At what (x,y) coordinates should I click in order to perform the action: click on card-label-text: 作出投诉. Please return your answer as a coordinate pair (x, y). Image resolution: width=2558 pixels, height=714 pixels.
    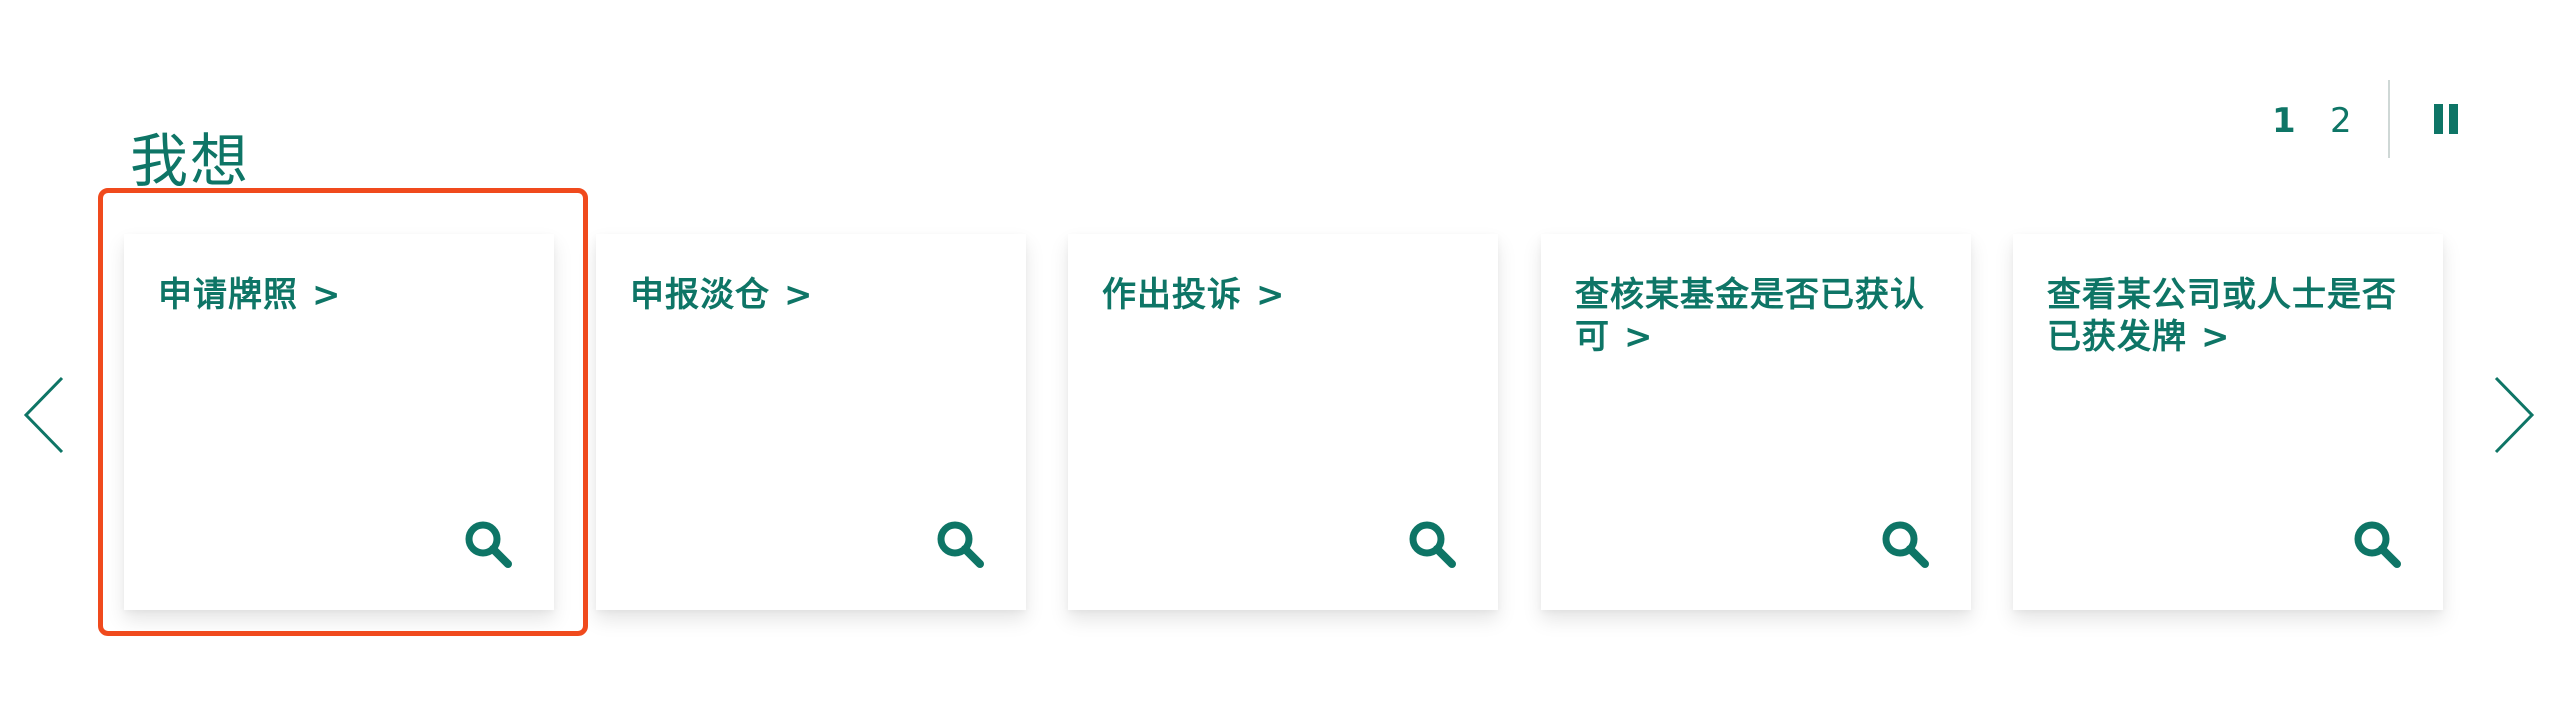
    Looking at the image, I should click on (1172, 295).